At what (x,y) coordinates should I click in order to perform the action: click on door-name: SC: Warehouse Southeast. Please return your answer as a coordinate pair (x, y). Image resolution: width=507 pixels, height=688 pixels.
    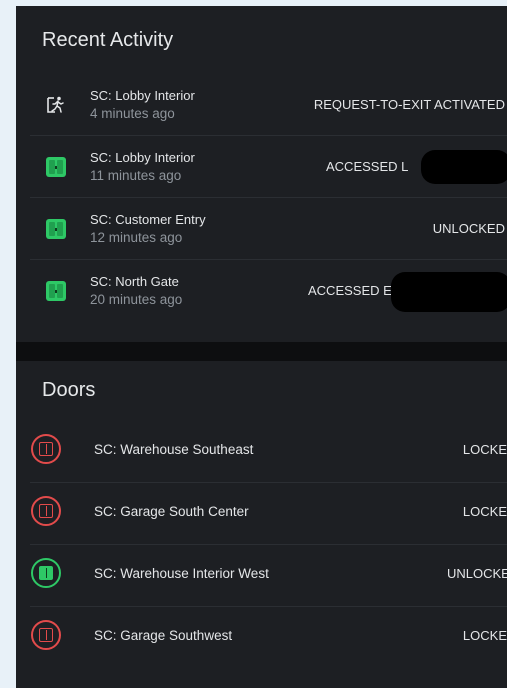
    Looking at the image, I should click on (174, 449).